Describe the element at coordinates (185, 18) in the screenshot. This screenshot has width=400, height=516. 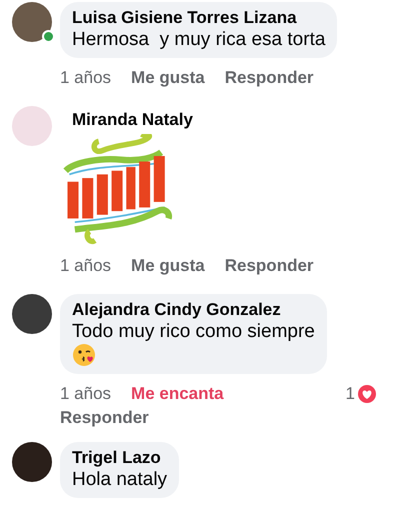
I see `author-name: Luisa Gisiene Torres Lizana` at that location.